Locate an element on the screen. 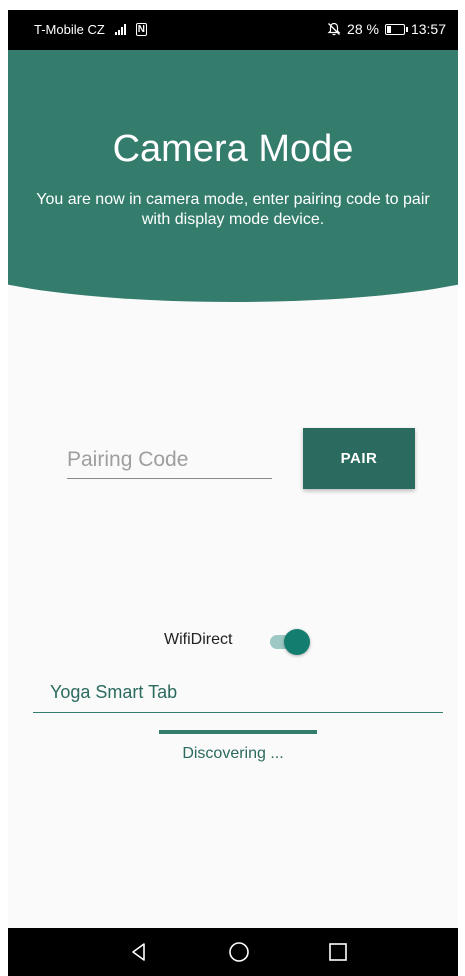 This screenshot has width=465, height=976. battery-icon is located at coordinates (396, 29).